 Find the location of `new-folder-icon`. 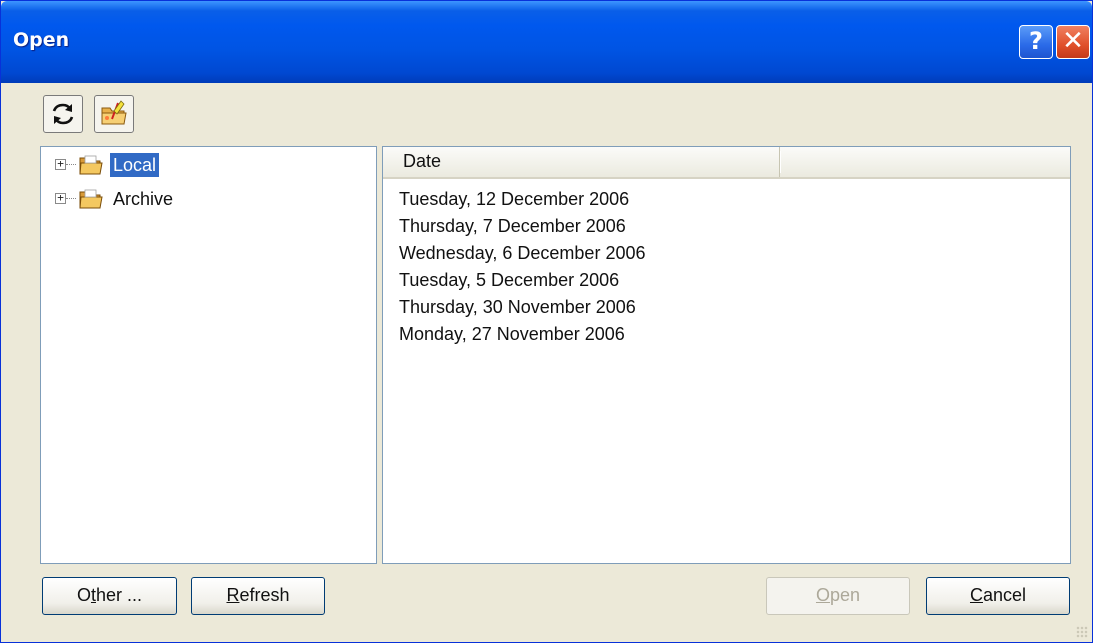

new-folder-icon is located at coordinates (114, 112).